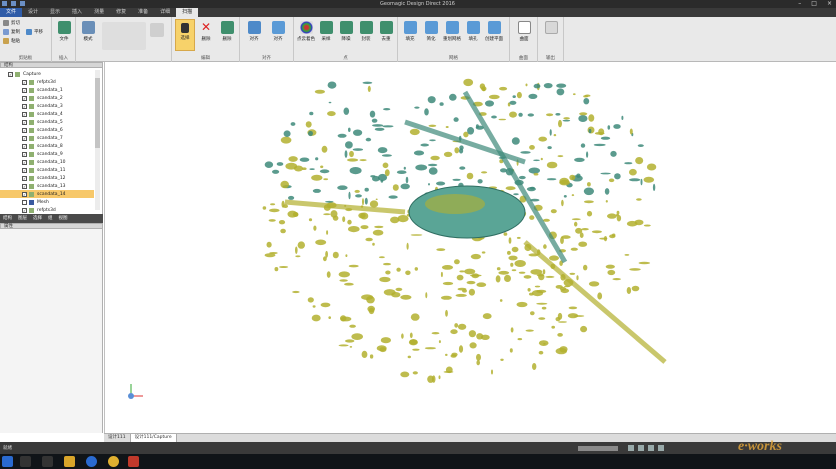  I want to click on tab-insert: 插入, so click(77, 12).